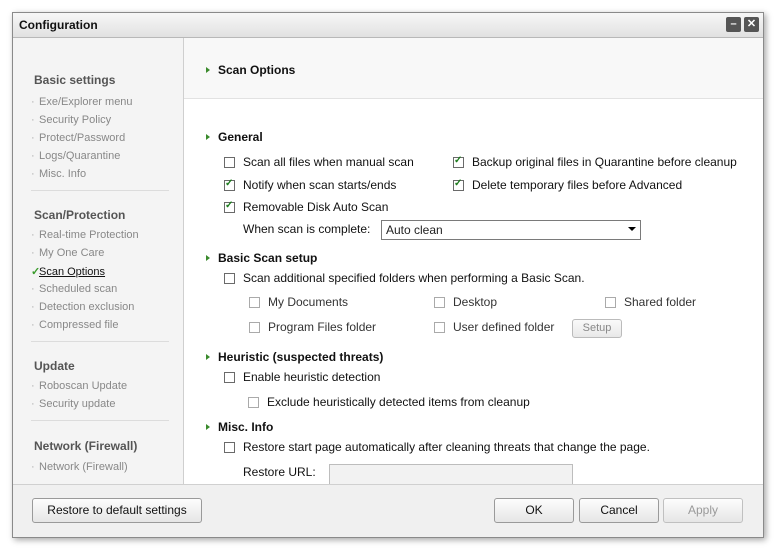 The width and height of the screenshot is (783, 557). Describe the element at coordinates (458, 184) in the screenshot. I see `delete-temp-checkbox` at that location.